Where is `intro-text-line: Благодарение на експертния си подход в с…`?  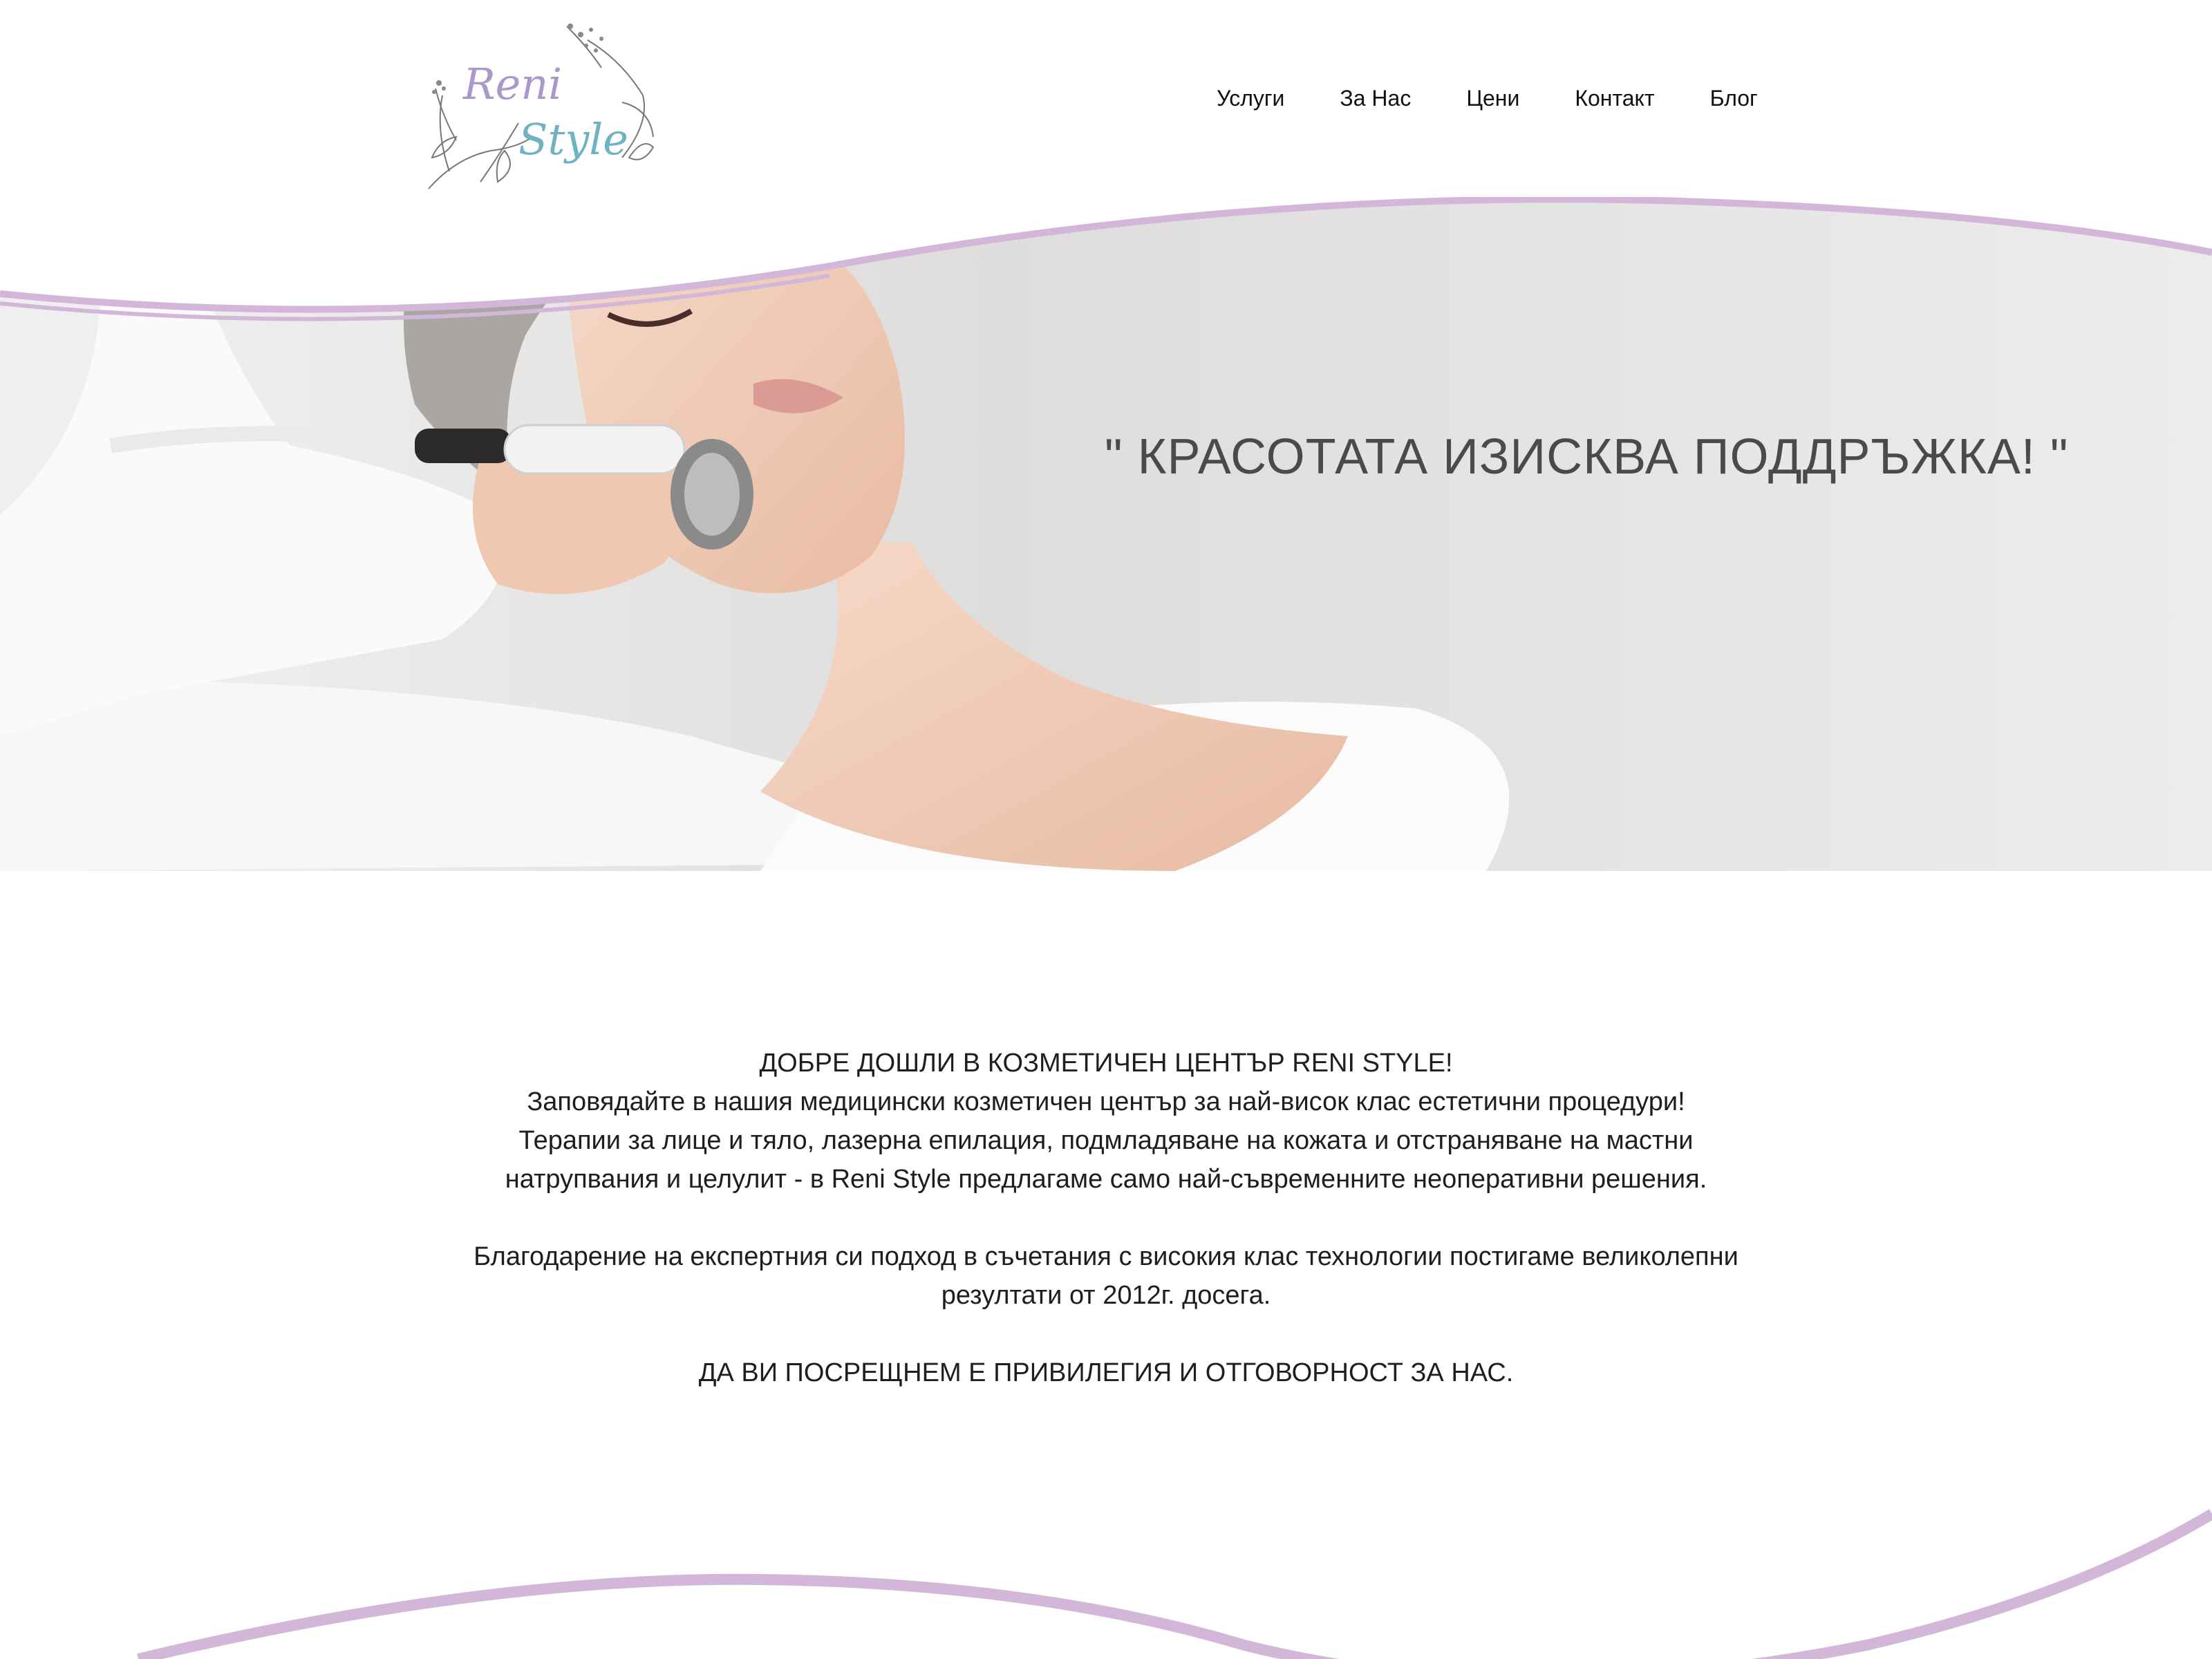
intro-text-line: Благодарение на експертния си подход в с… is located at coordinates (1106, 1256).